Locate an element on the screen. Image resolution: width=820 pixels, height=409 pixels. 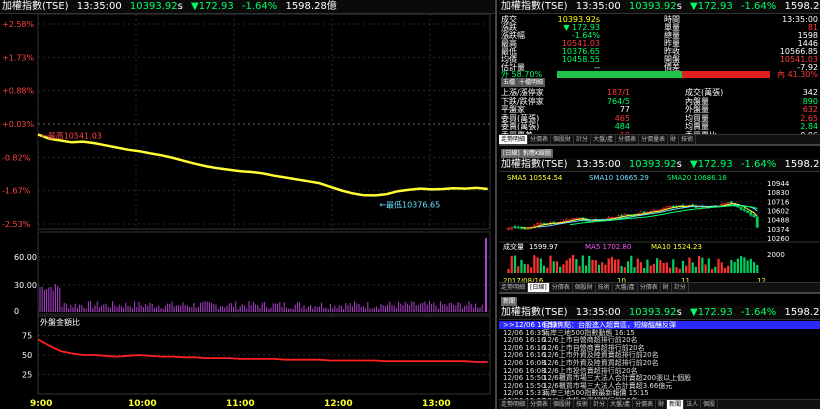
time-label: 11:00 is located at coordinates (240, 404).